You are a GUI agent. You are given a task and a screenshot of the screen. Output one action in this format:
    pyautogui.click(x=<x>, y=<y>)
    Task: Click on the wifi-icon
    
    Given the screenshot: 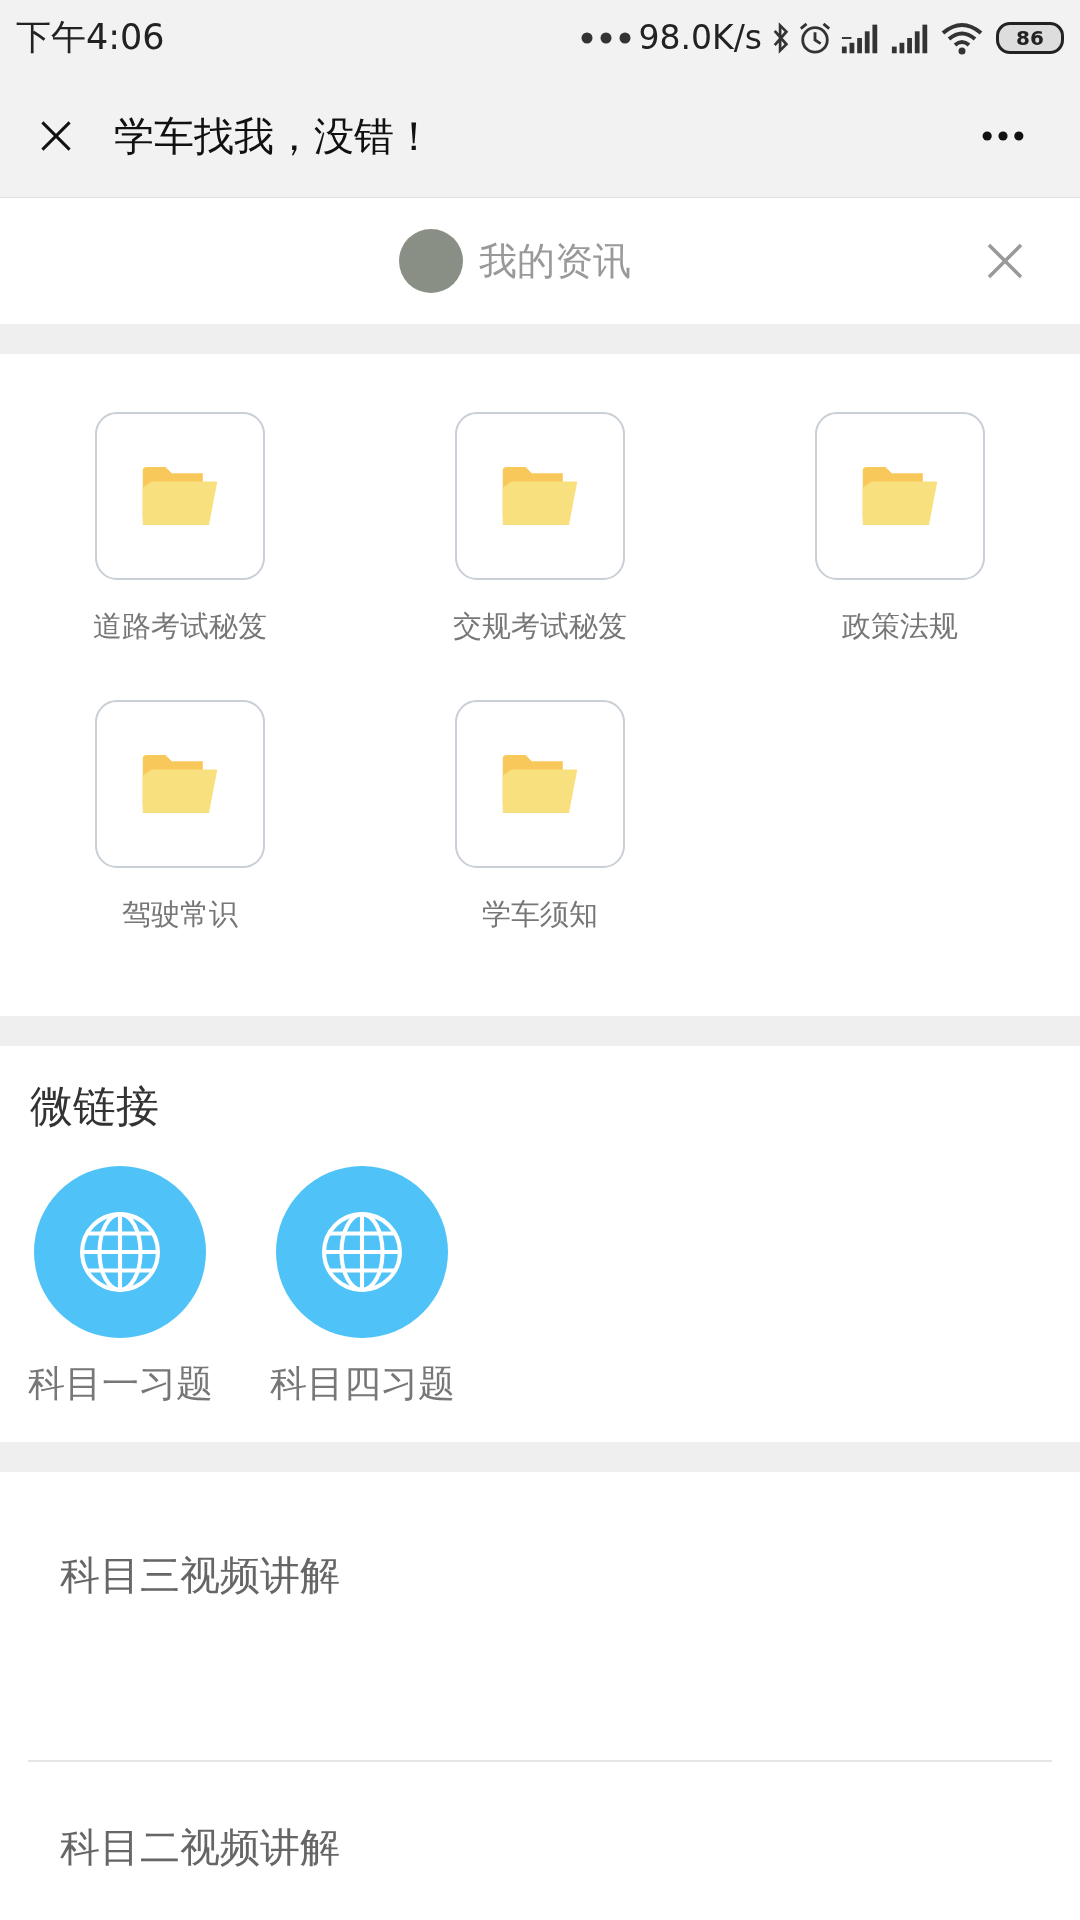 What is the action you would take?
    pyautogui.click(x=962, y=37)
    